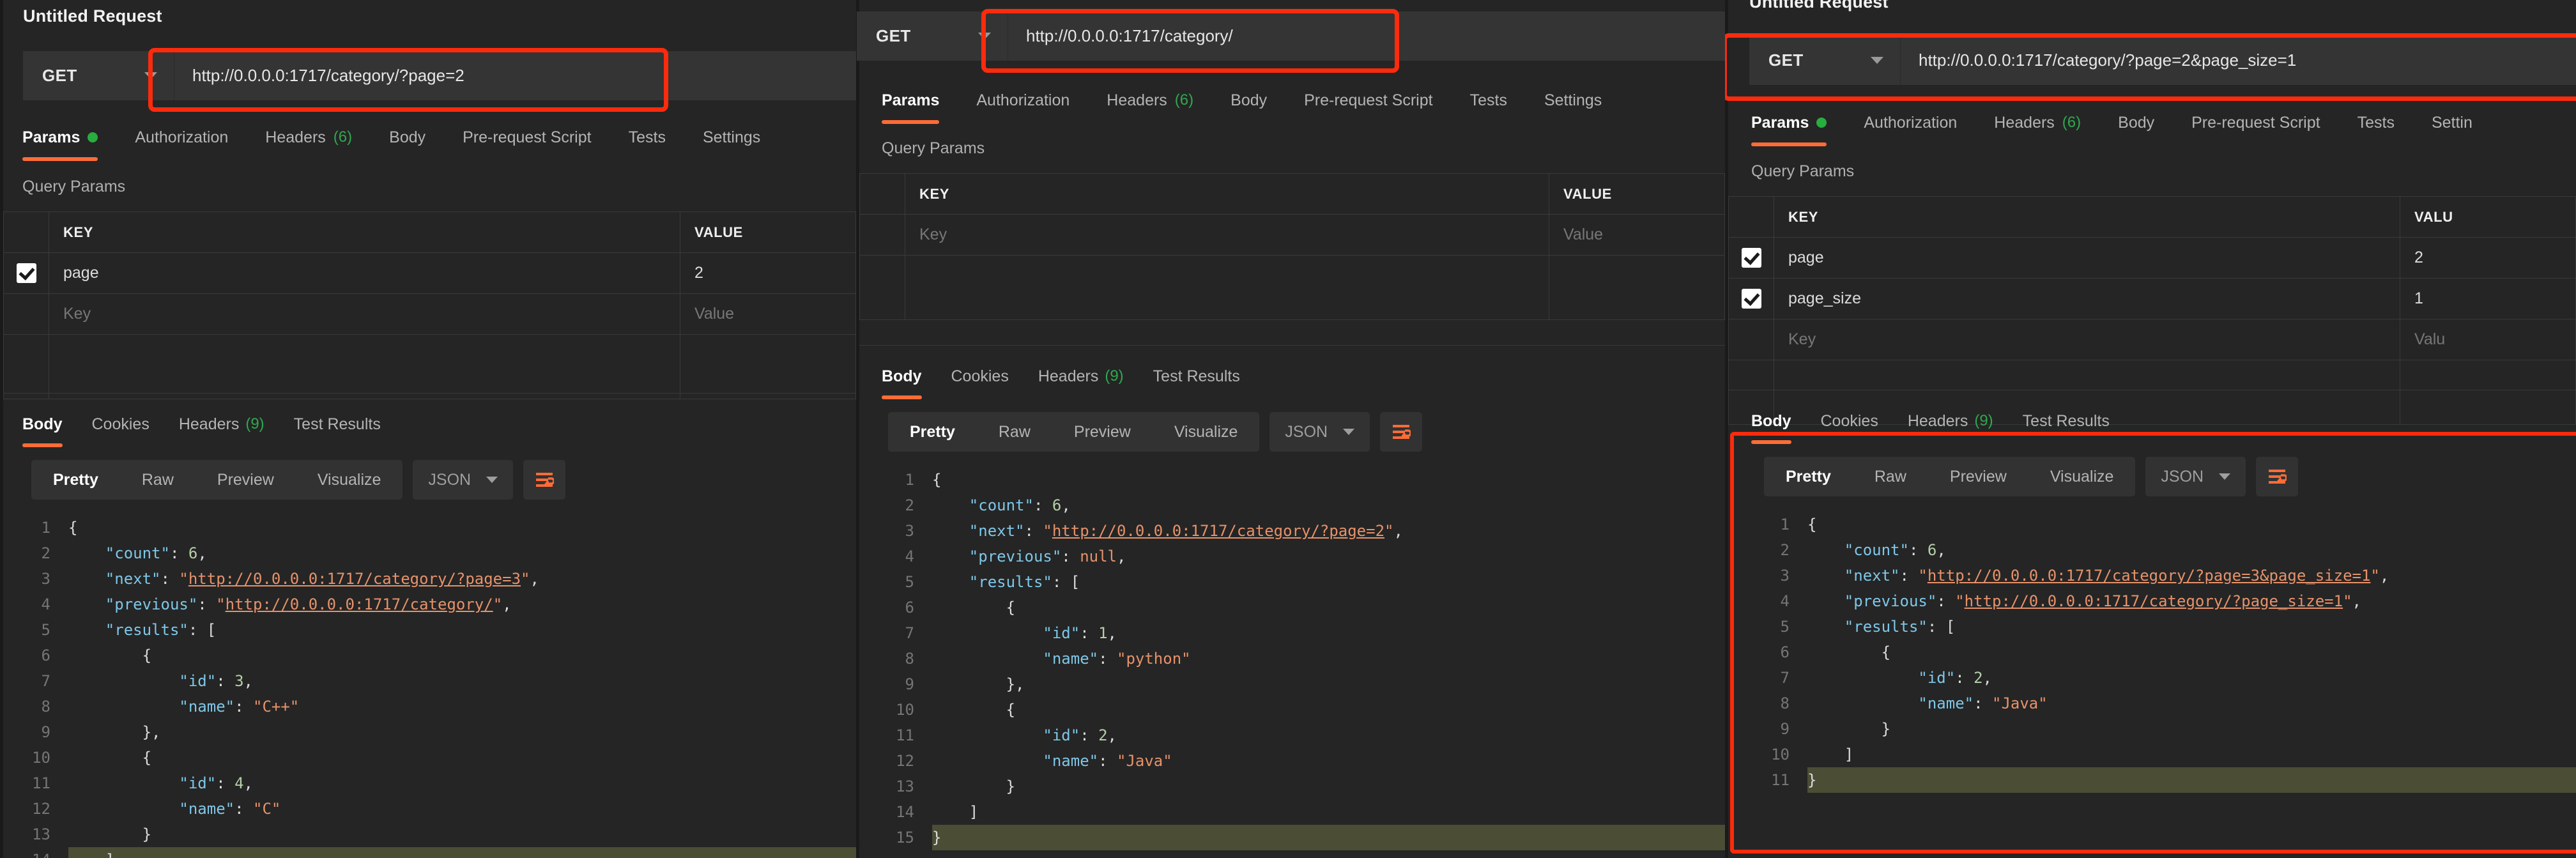 Image resolution: width=2576 pixels, height=858 pixels. What do you see at coordinates (1107, 761) in the screenshot?
I see `code-line: "name": "Java"` at bounding box center [1107, 761].